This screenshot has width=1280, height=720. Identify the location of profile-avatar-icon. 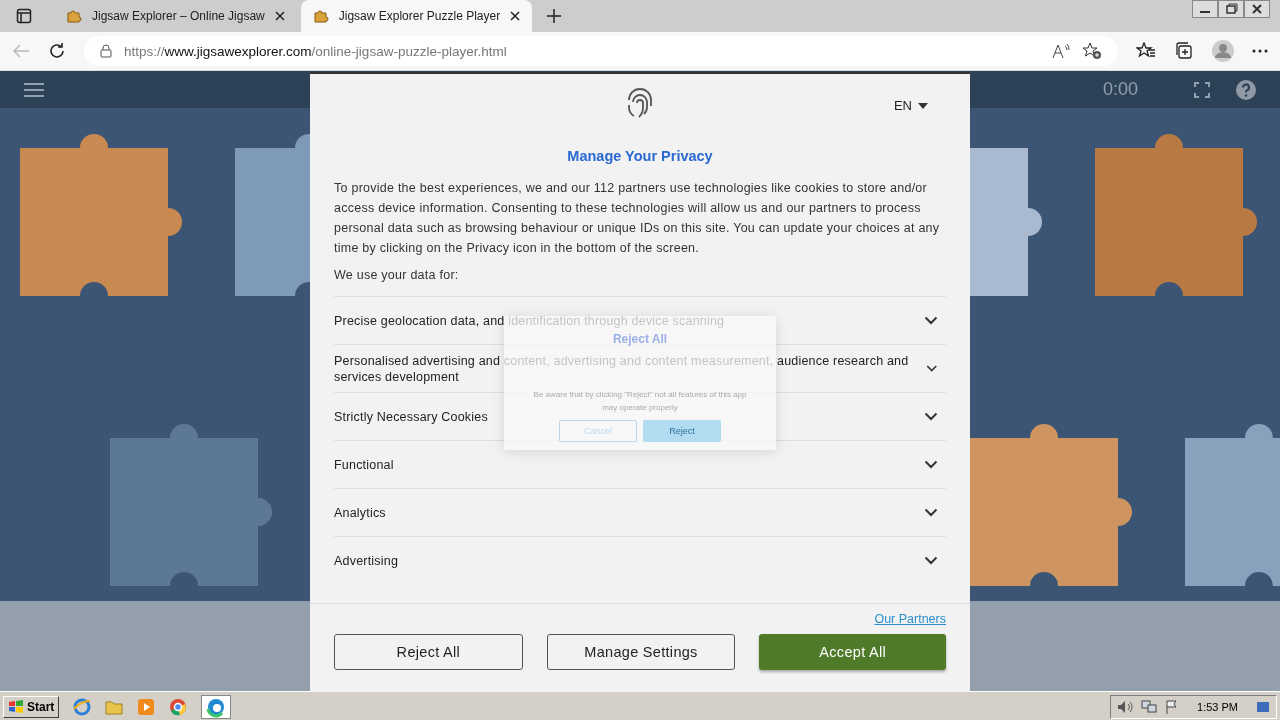
(1223, 51).